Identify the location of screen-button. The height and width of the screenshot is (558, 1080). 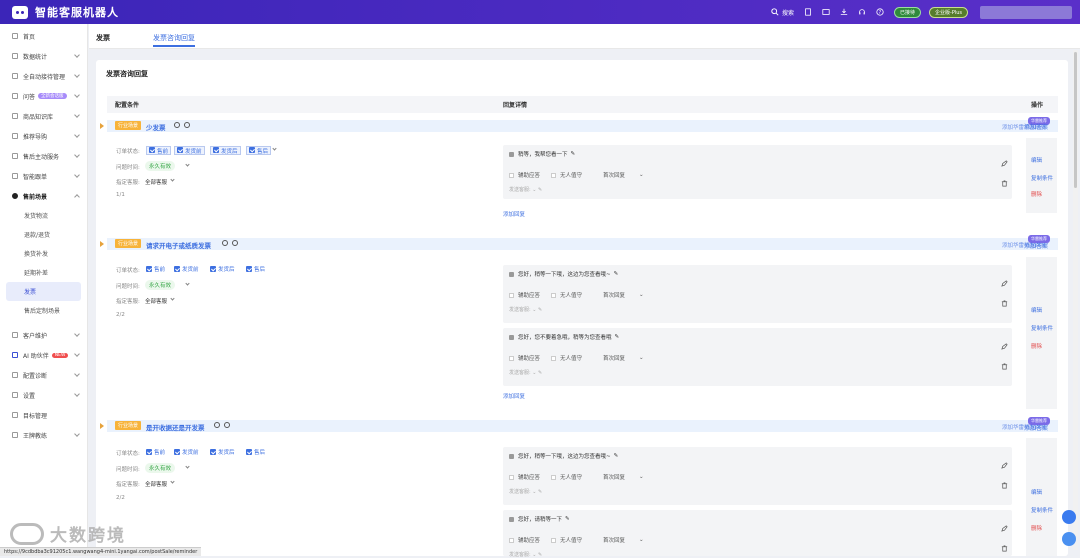
(826, 12).